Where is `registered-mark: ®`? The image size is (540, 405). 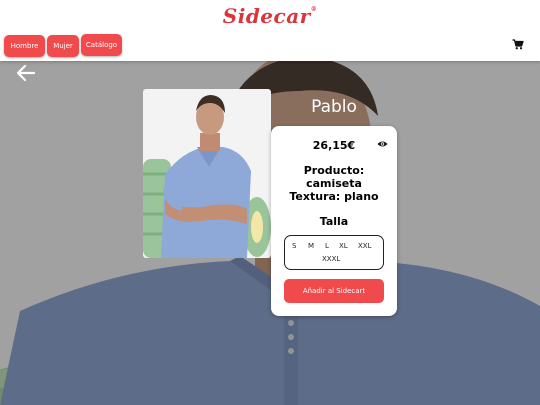
registered-mark: ® is located at coordinates (314, 9).